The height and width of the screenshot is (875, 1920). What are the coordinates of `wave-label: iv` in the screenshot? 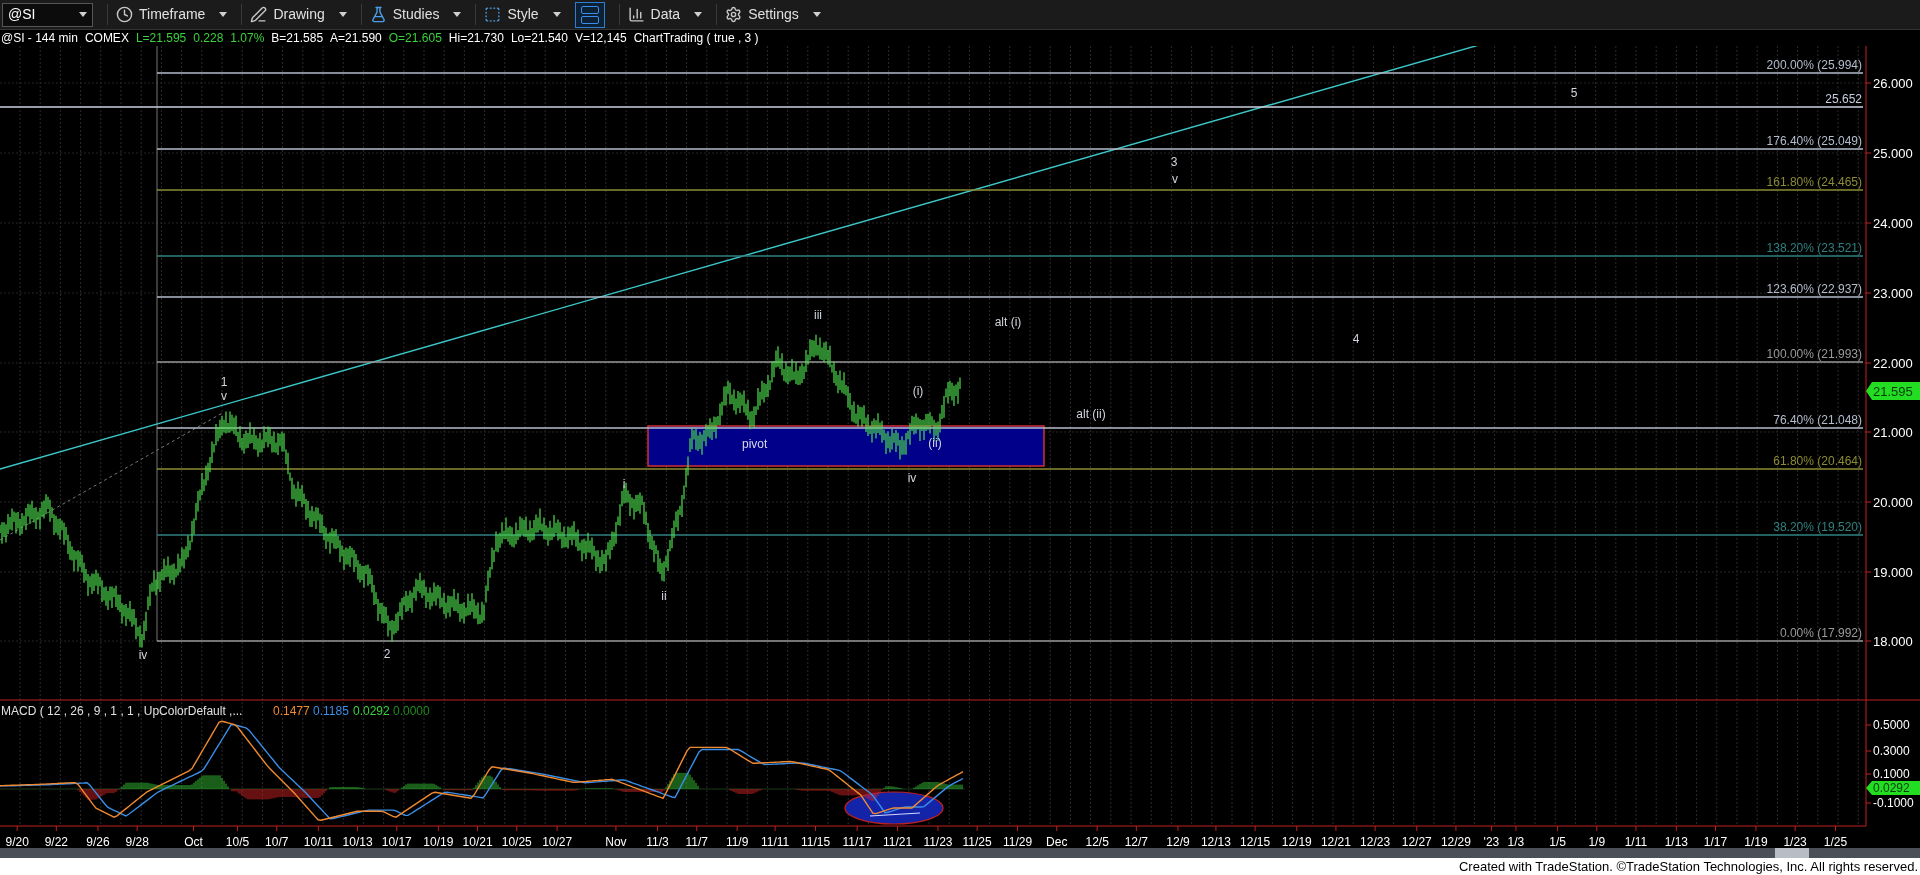 It's located at (143, 655).